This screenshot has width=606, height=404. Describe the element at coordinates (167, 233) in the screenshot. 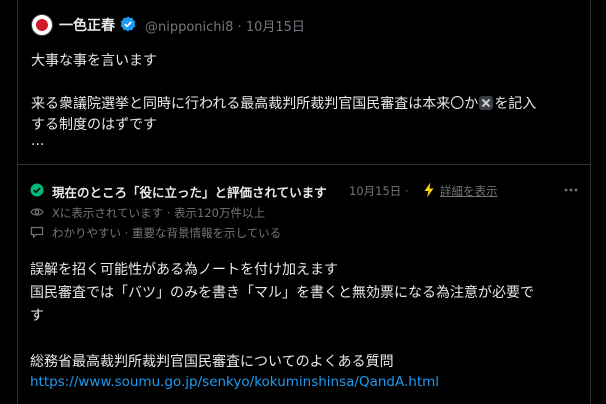

I see `reason-text: わかりやすい · 重要な背景情報を示している` at that location.